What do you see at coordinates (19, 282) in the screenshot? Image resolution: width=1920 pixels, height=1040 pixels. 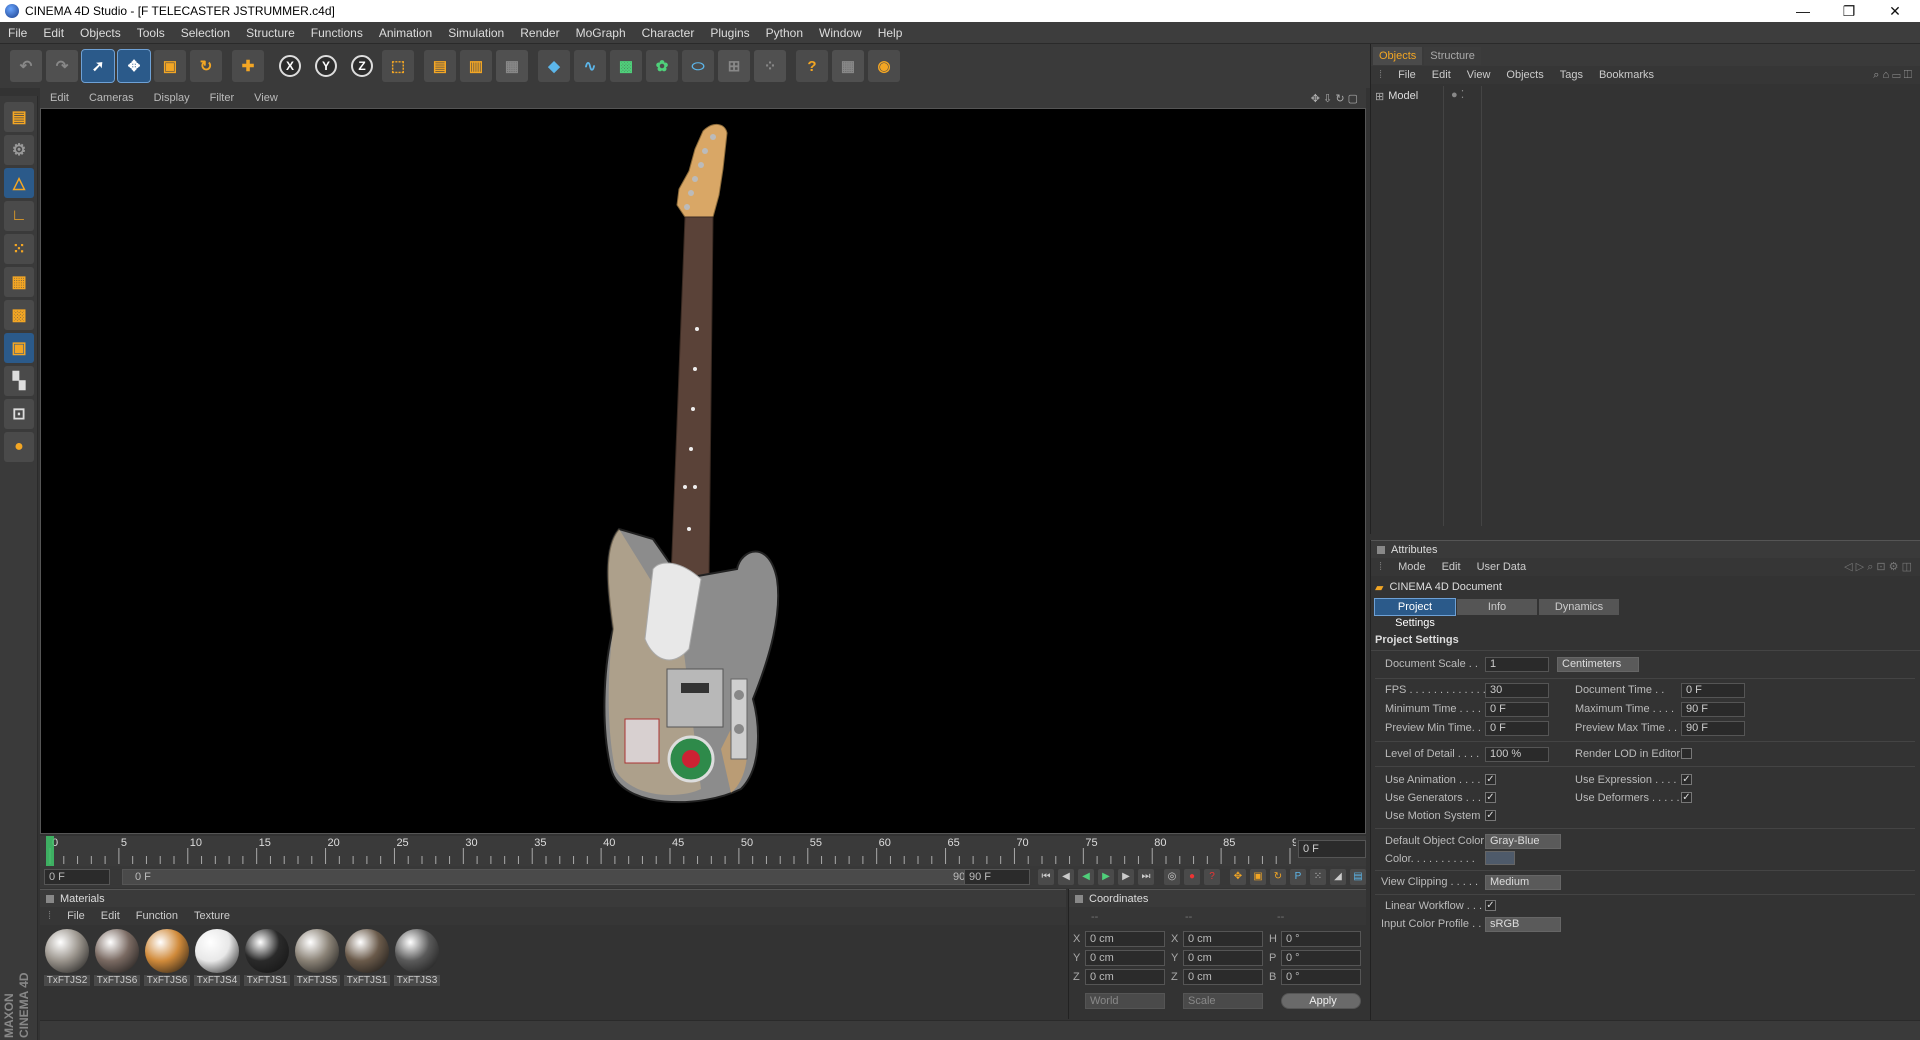 I see `edges-mode-icon: ▦` at bounding box center [19, 282].